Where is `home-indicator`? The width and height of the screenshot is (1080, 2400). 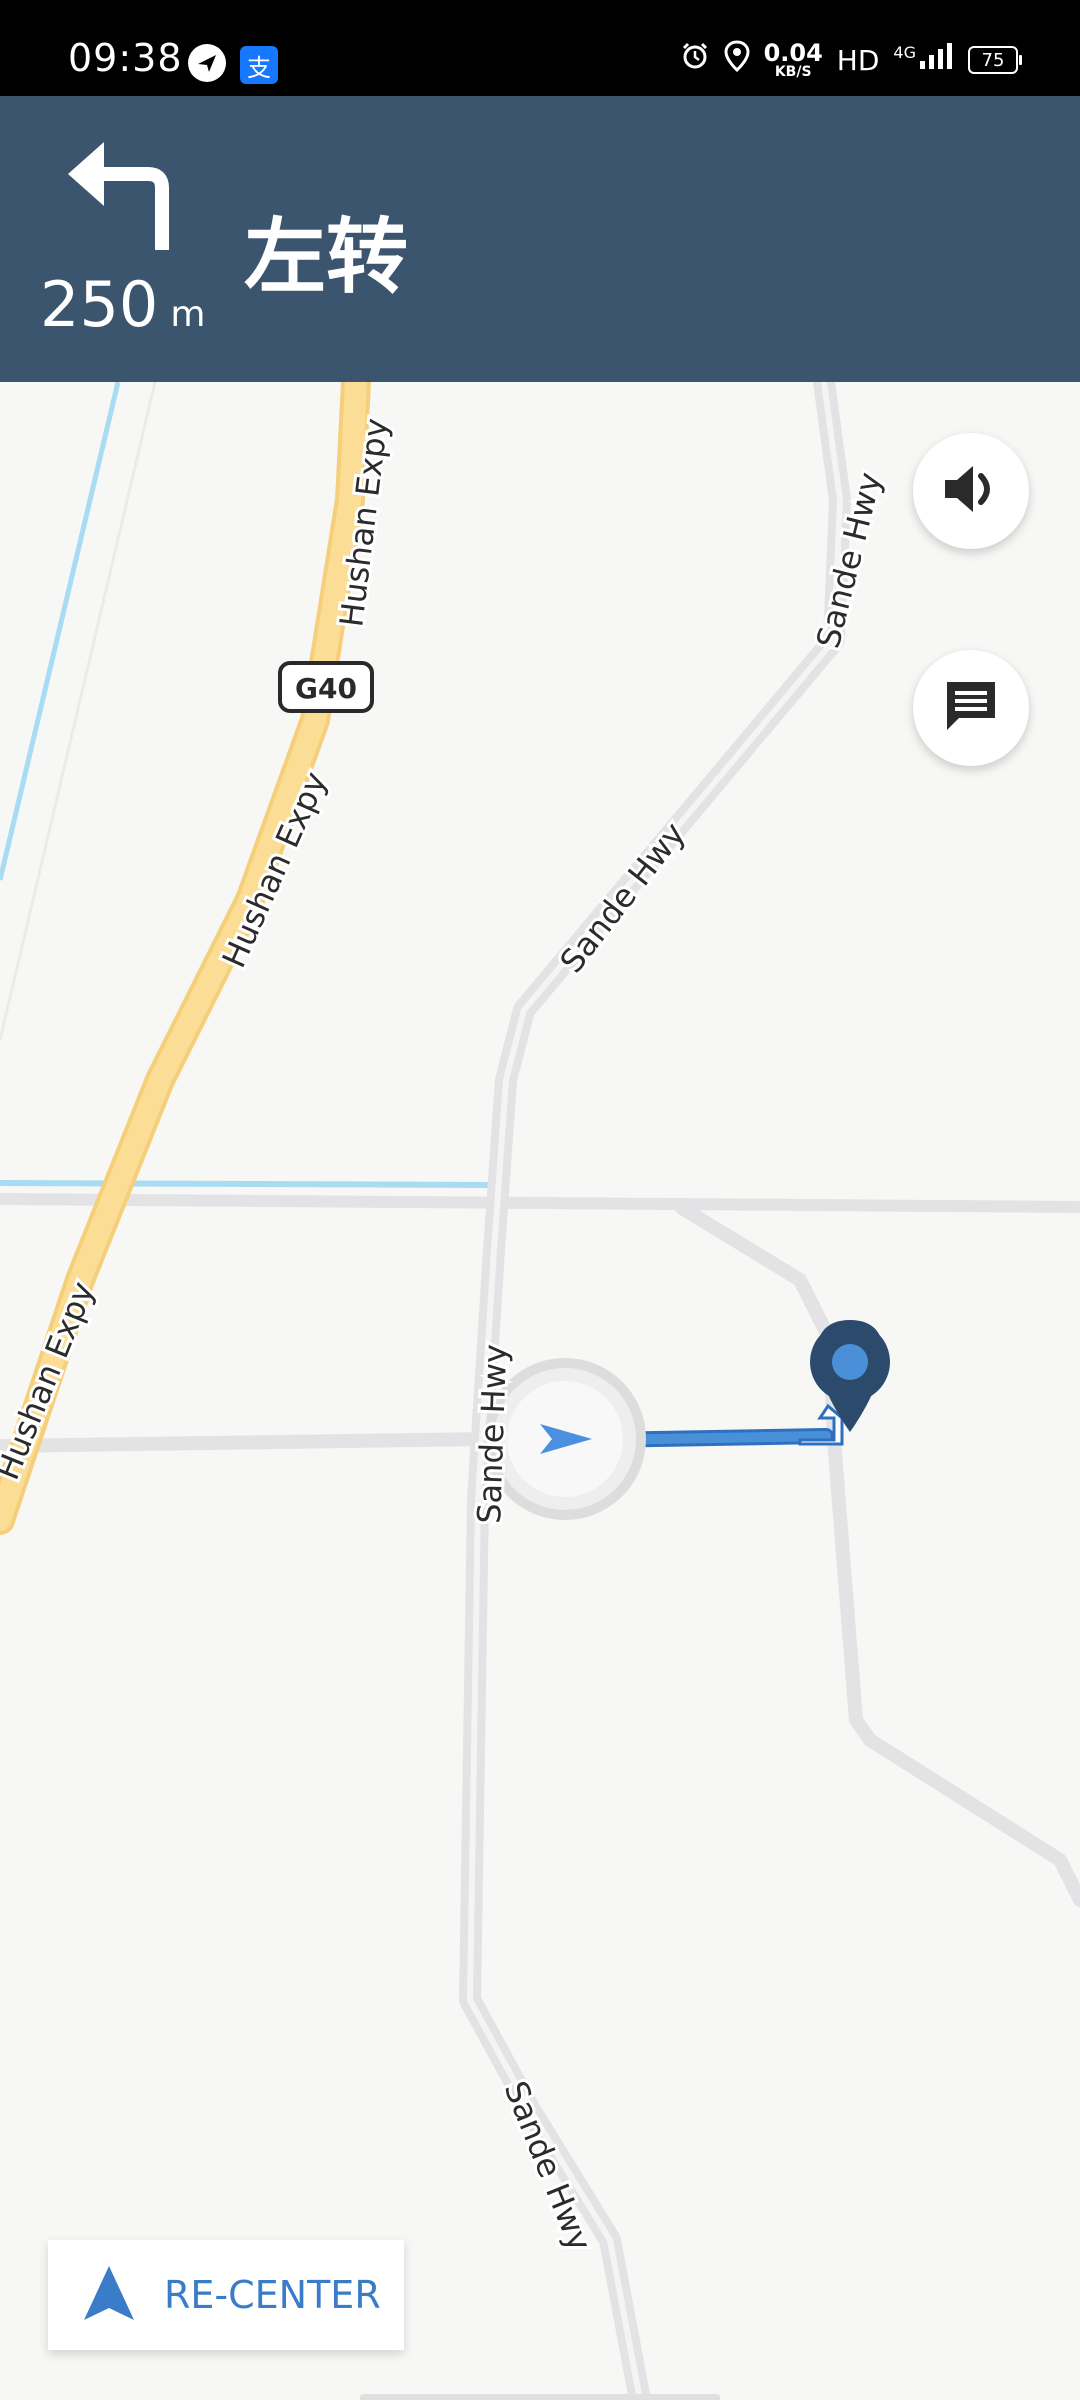
home-indicator is located at coordinates (540, 2397).